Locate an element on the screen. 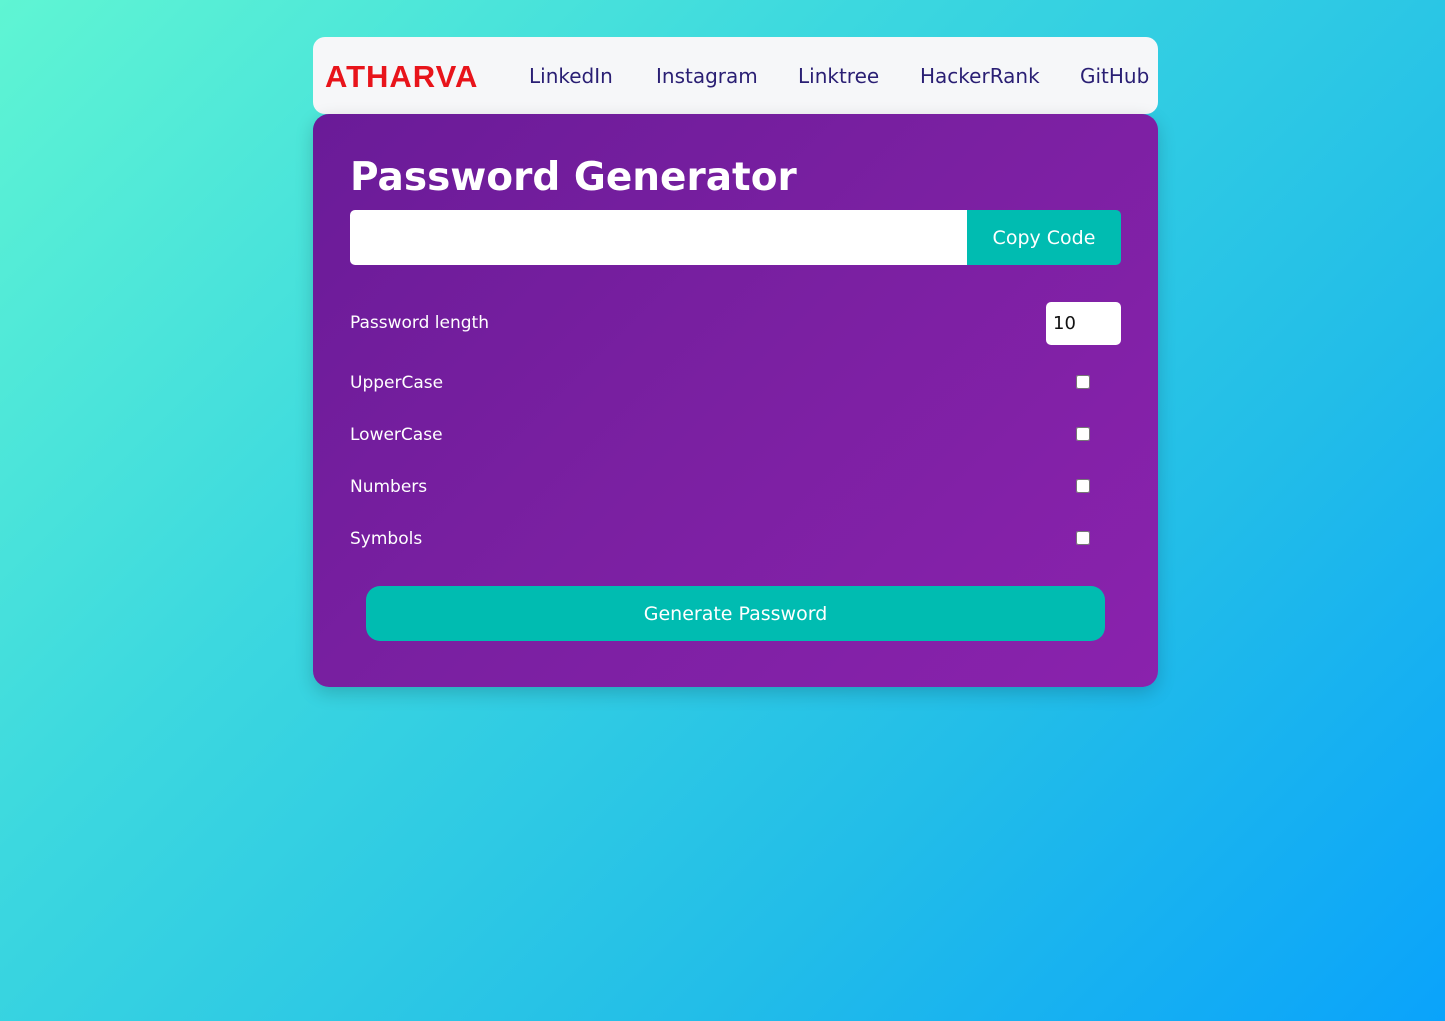 Image resolution: width=1445 pixels, height=1021 pixels. generate-password-button: Generate Password is located at coordinates (735, 613).